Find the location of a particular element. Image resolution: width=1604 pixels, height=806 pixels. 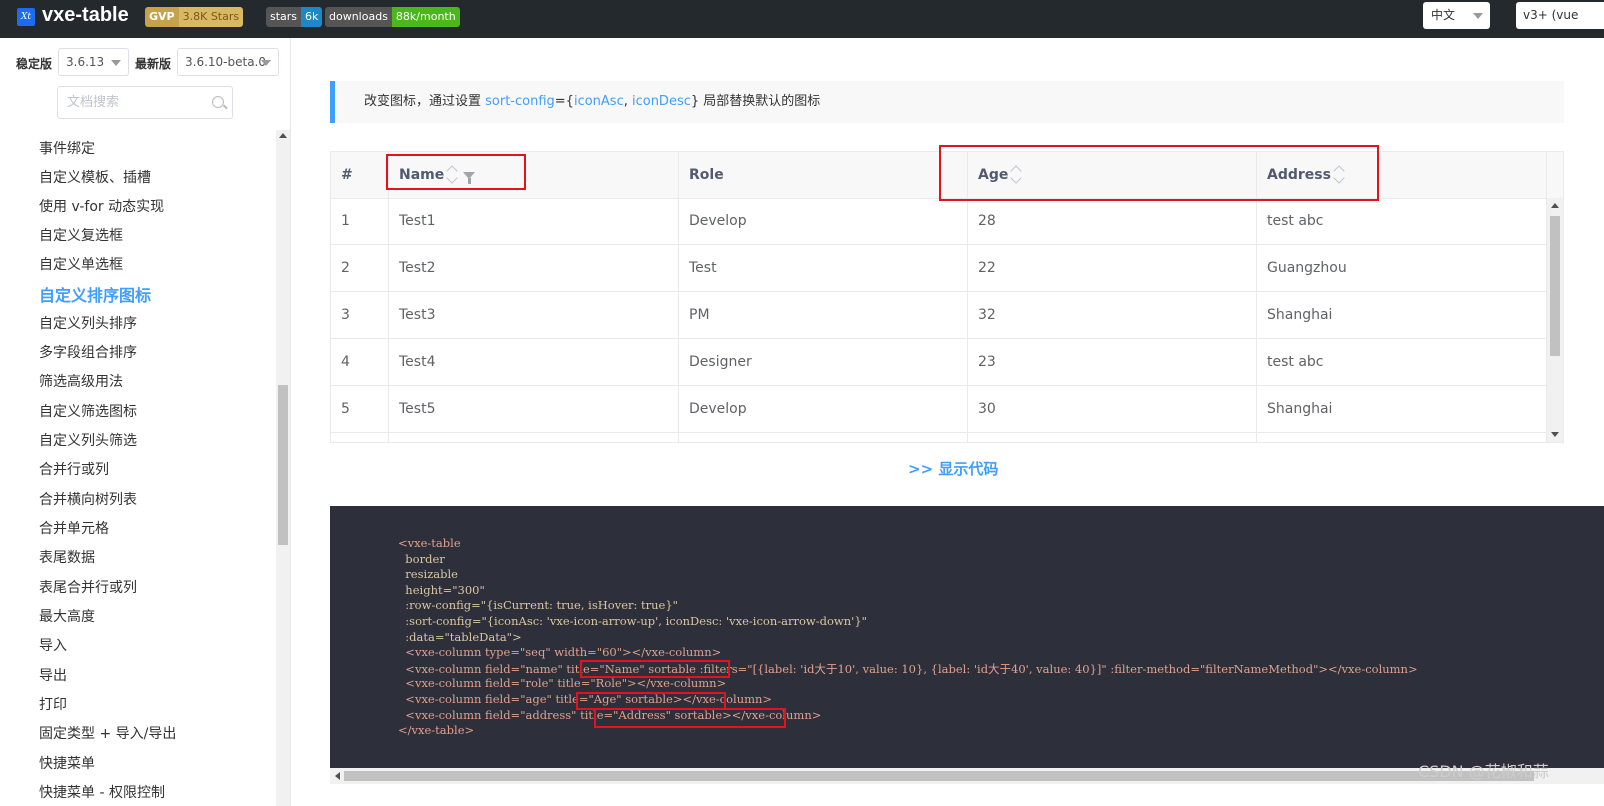

sidebar-item: 自定义列头排序 is located at coordinates (88, 323).